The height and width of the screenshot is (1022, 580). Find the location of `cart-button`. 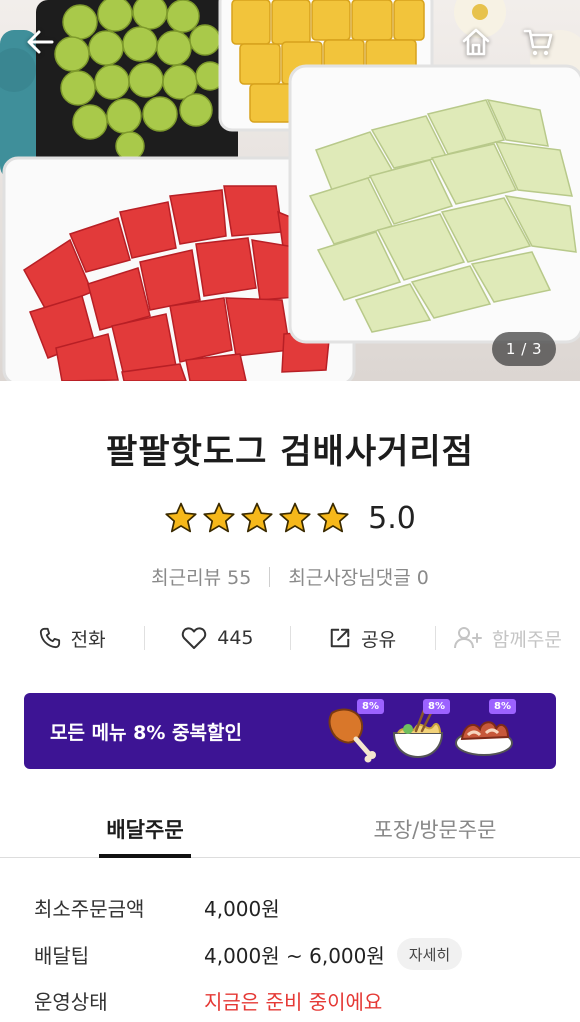

cart-button is located at coordinates (538, 42).